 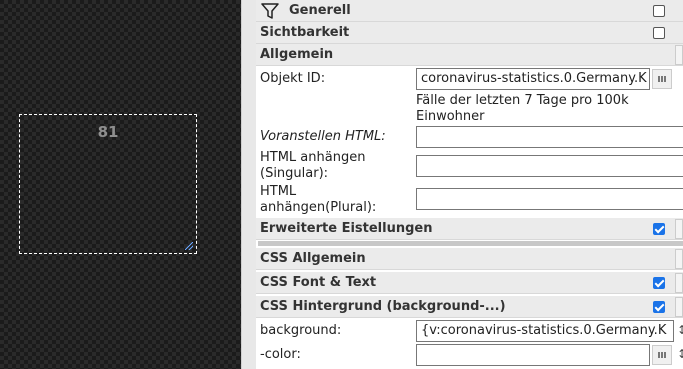 What do you see at coordinates (533, 79) in the screenshot?
I see `objekt-id-input: coronavirus-statistics.0.Germany.K` at bounding box center [533, 79].